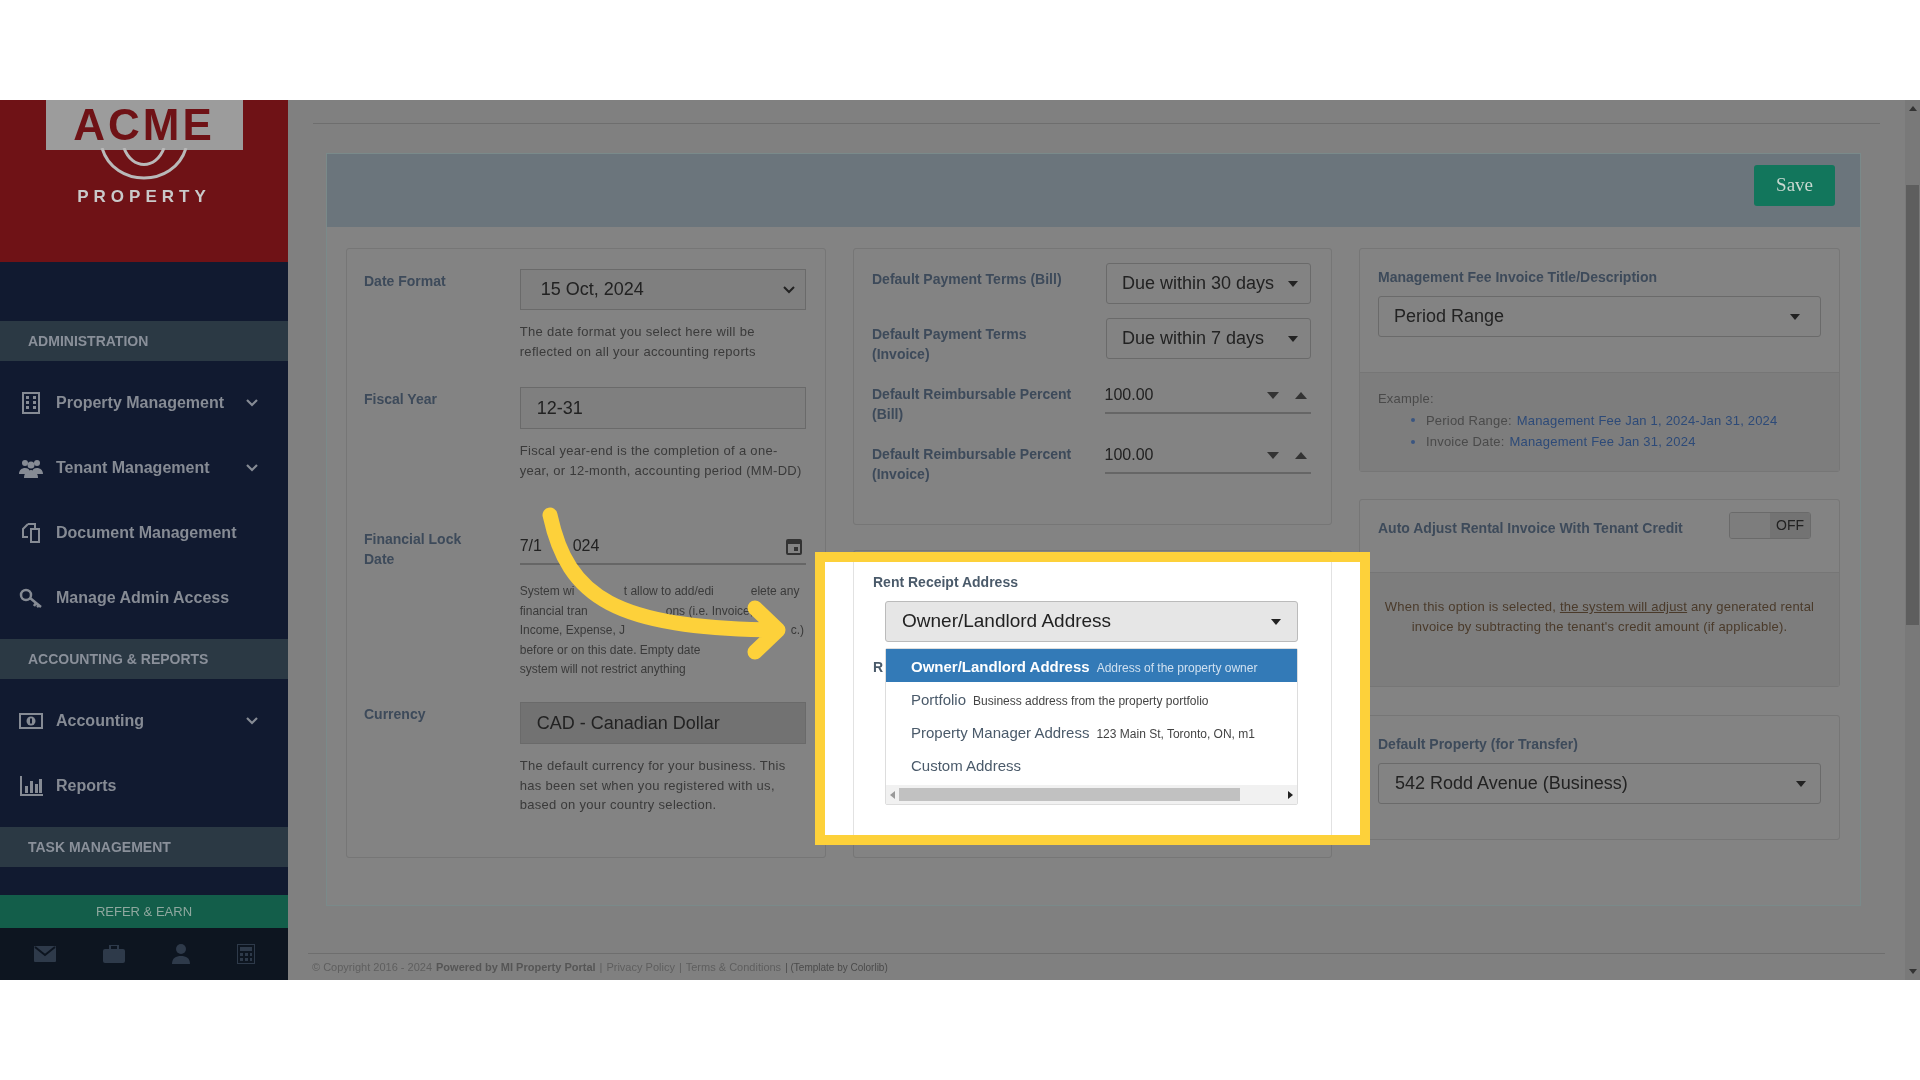 The height and width of the screenshot is (1080, 1920). I want to click on calendar-icon, so click(794, 546).